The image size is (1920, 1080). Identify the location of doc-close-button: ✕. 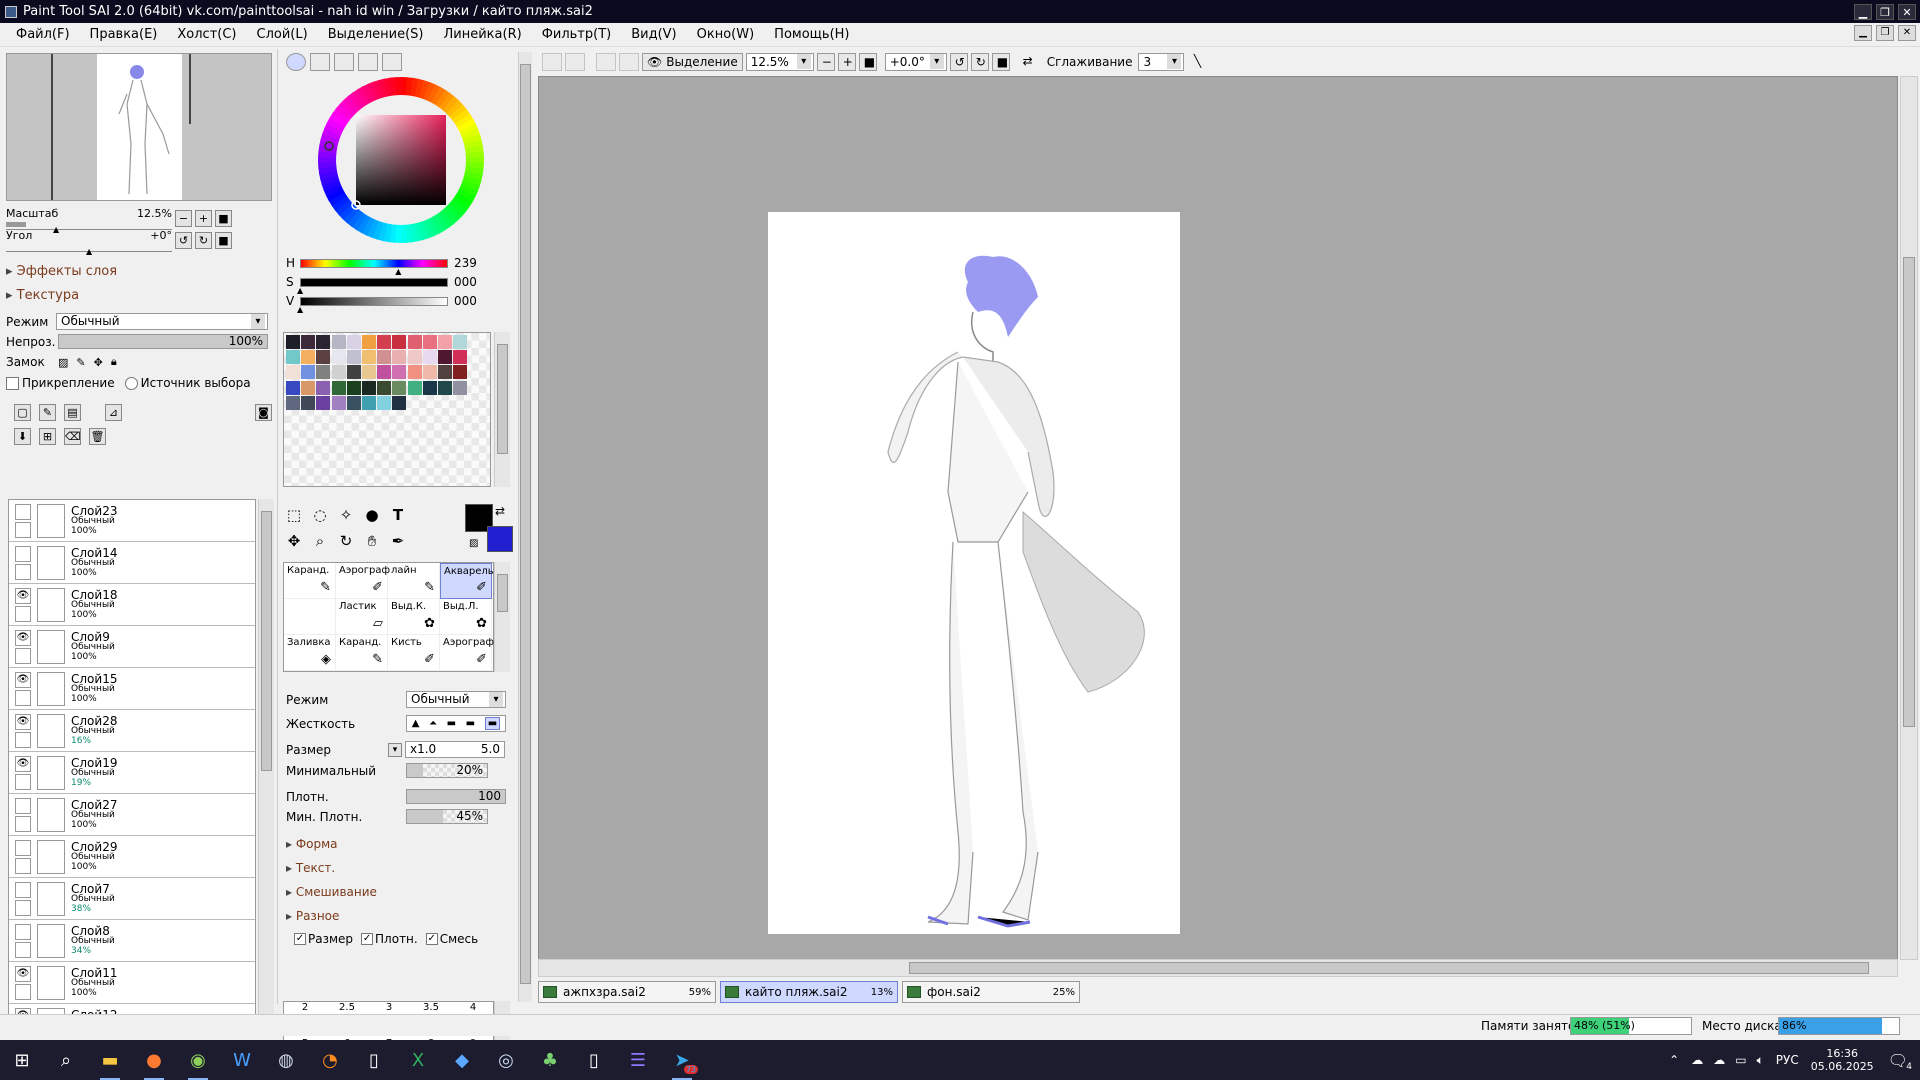
(1907, 33).